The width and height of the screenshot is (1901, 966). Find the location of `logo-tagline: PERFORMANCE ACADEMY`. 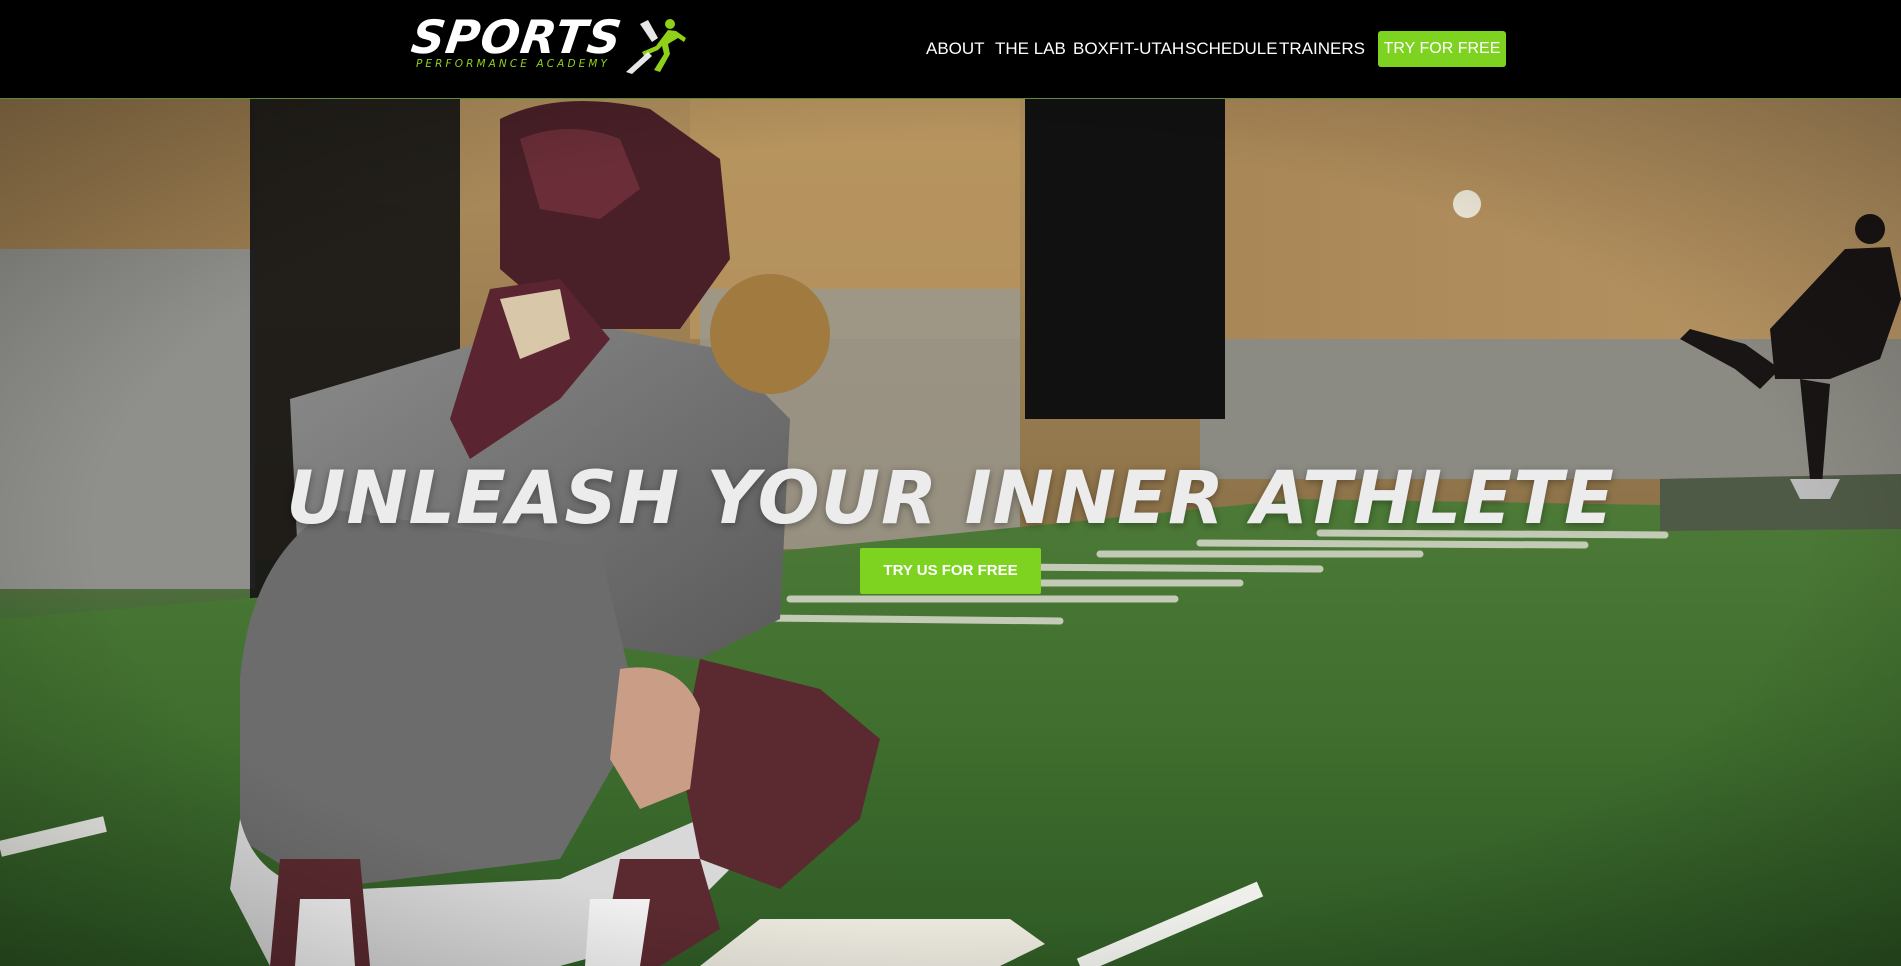

logo-tagline: PERFORMANCE ACADEMY is located at coordinates (513, 64).